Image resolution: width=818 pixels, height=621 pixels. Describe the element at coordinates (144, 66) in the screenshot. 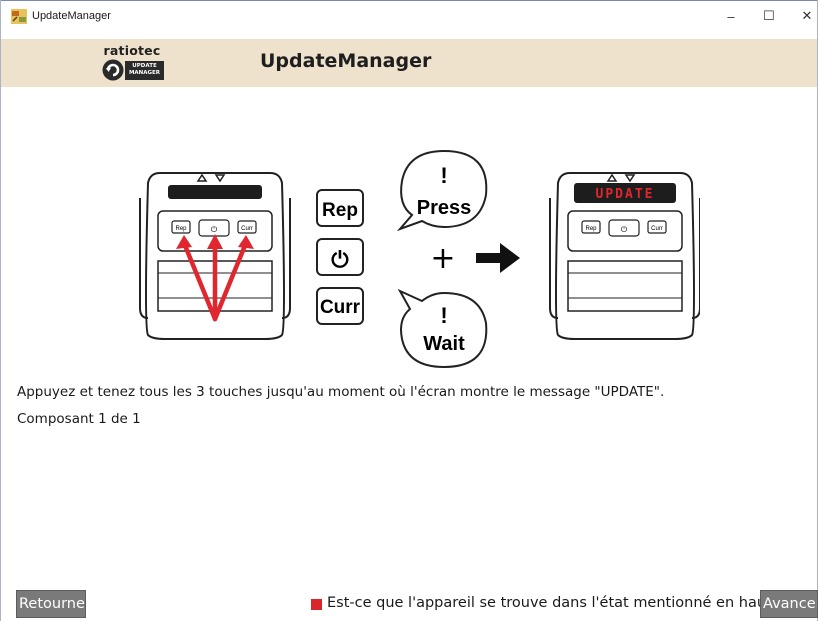

I see `logo-badge-line1: UPDATE` at that location.